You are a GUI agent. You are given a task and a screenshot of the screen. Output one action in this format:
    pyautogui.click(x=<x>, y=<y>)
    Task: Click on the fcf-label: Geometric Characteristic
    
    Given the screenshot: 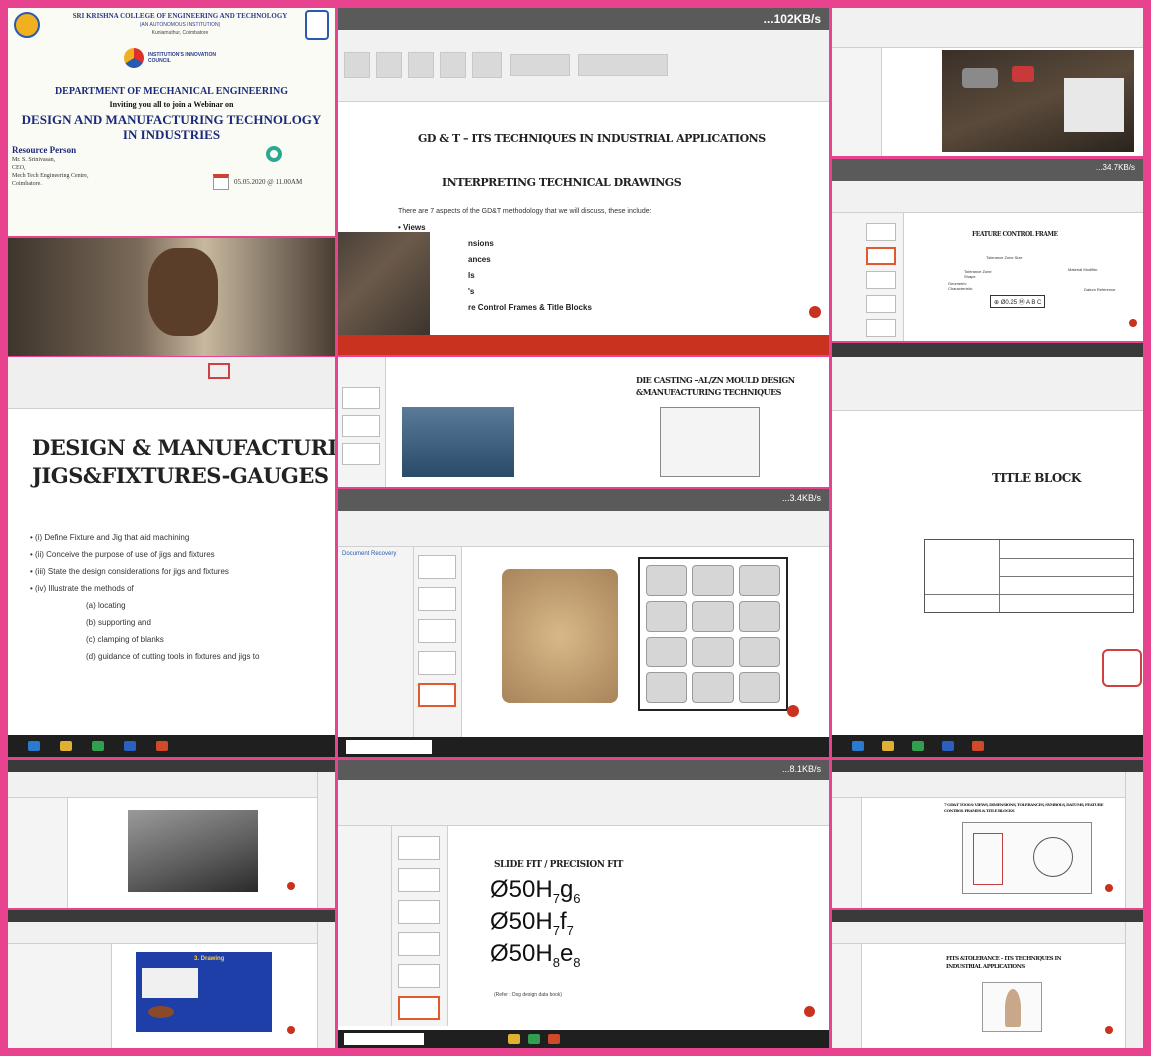 What is the action you would take?
    pyautogui.click(x=960, y=286)
    